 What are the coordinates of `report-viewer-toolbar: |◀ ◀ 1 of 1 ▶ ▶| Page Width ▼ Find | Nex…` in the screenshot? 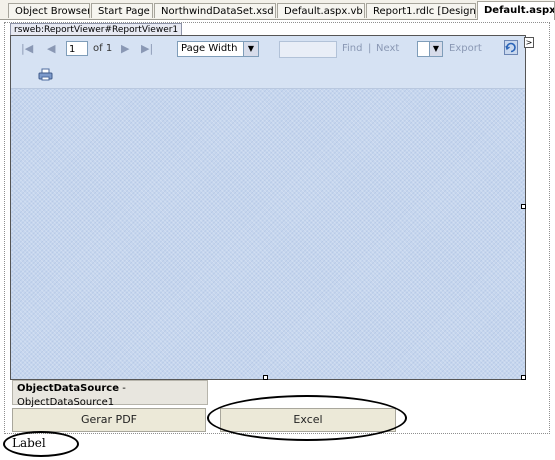 It's located at (268, 62).